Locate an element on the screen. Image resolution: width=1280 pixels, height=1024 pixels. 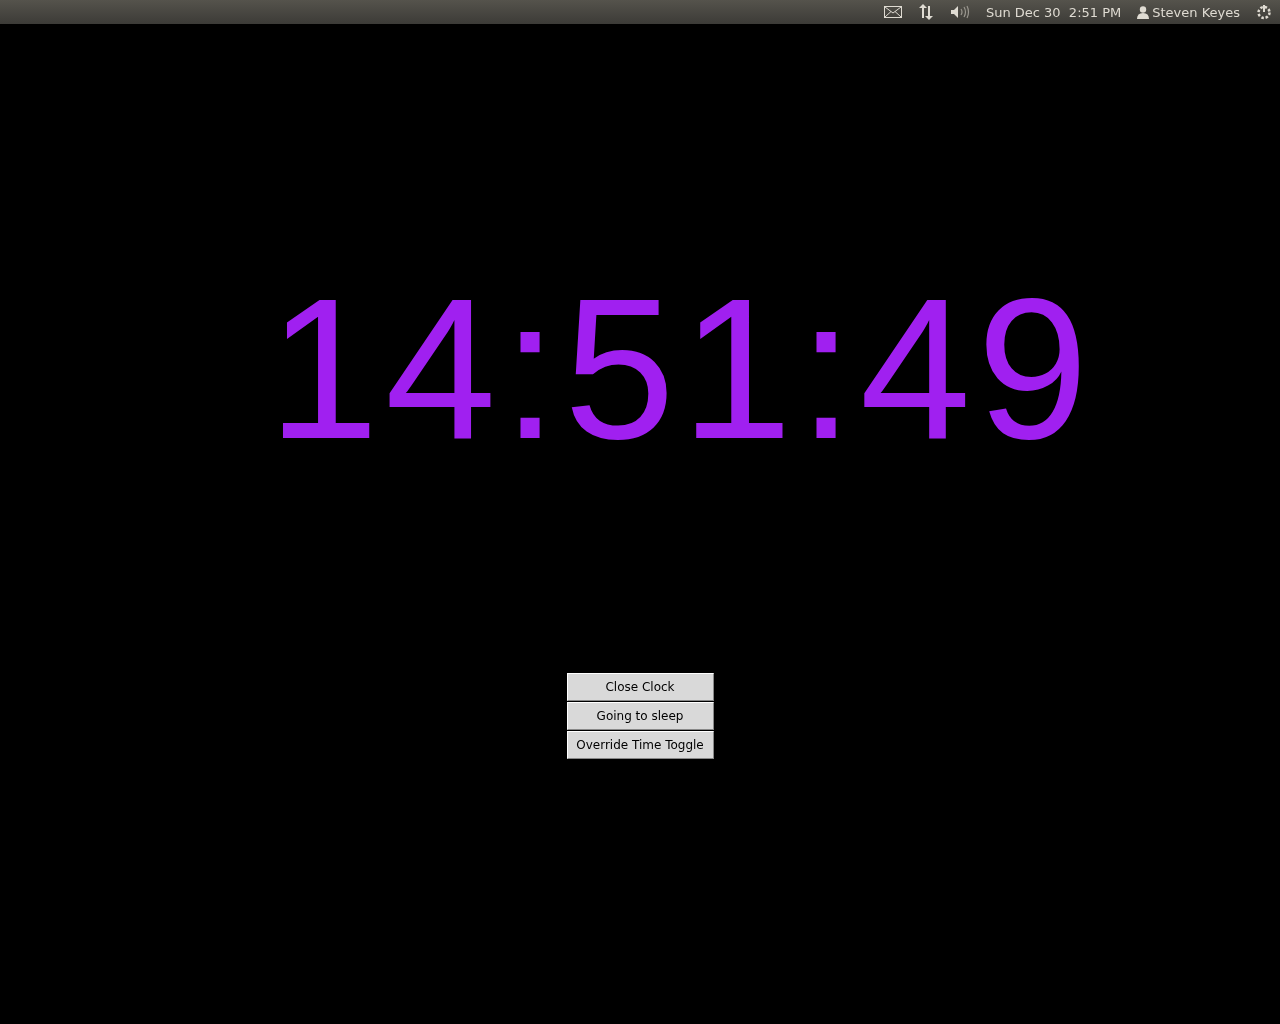
action-button: Close Clock is located at coordinates (640, 687).